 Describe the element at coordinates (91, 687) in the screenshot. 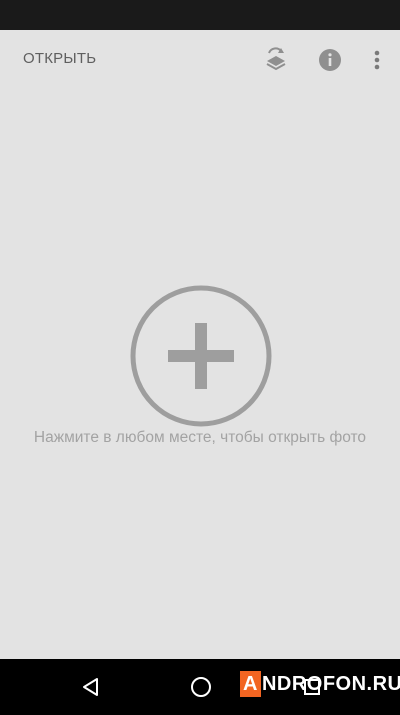

I see `back-icon` at that location.